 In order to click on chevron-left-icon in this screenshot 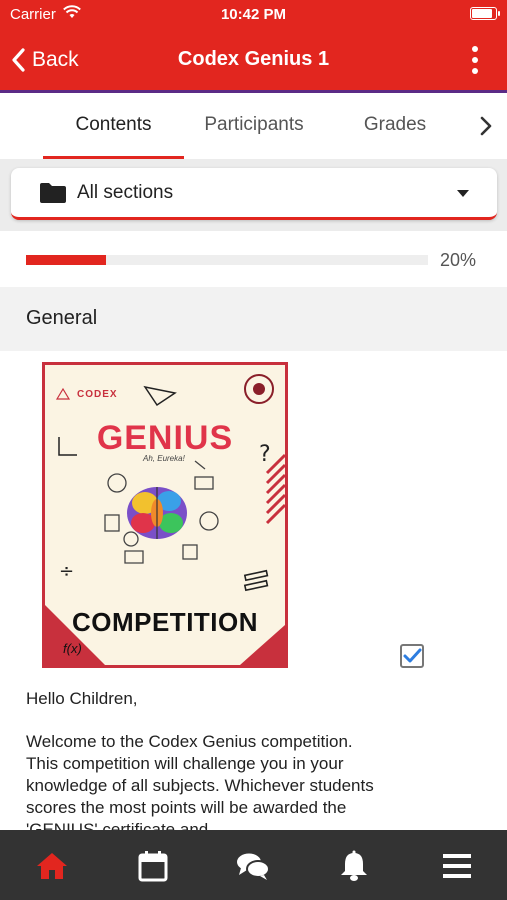, I will do `click(18, 60)`.